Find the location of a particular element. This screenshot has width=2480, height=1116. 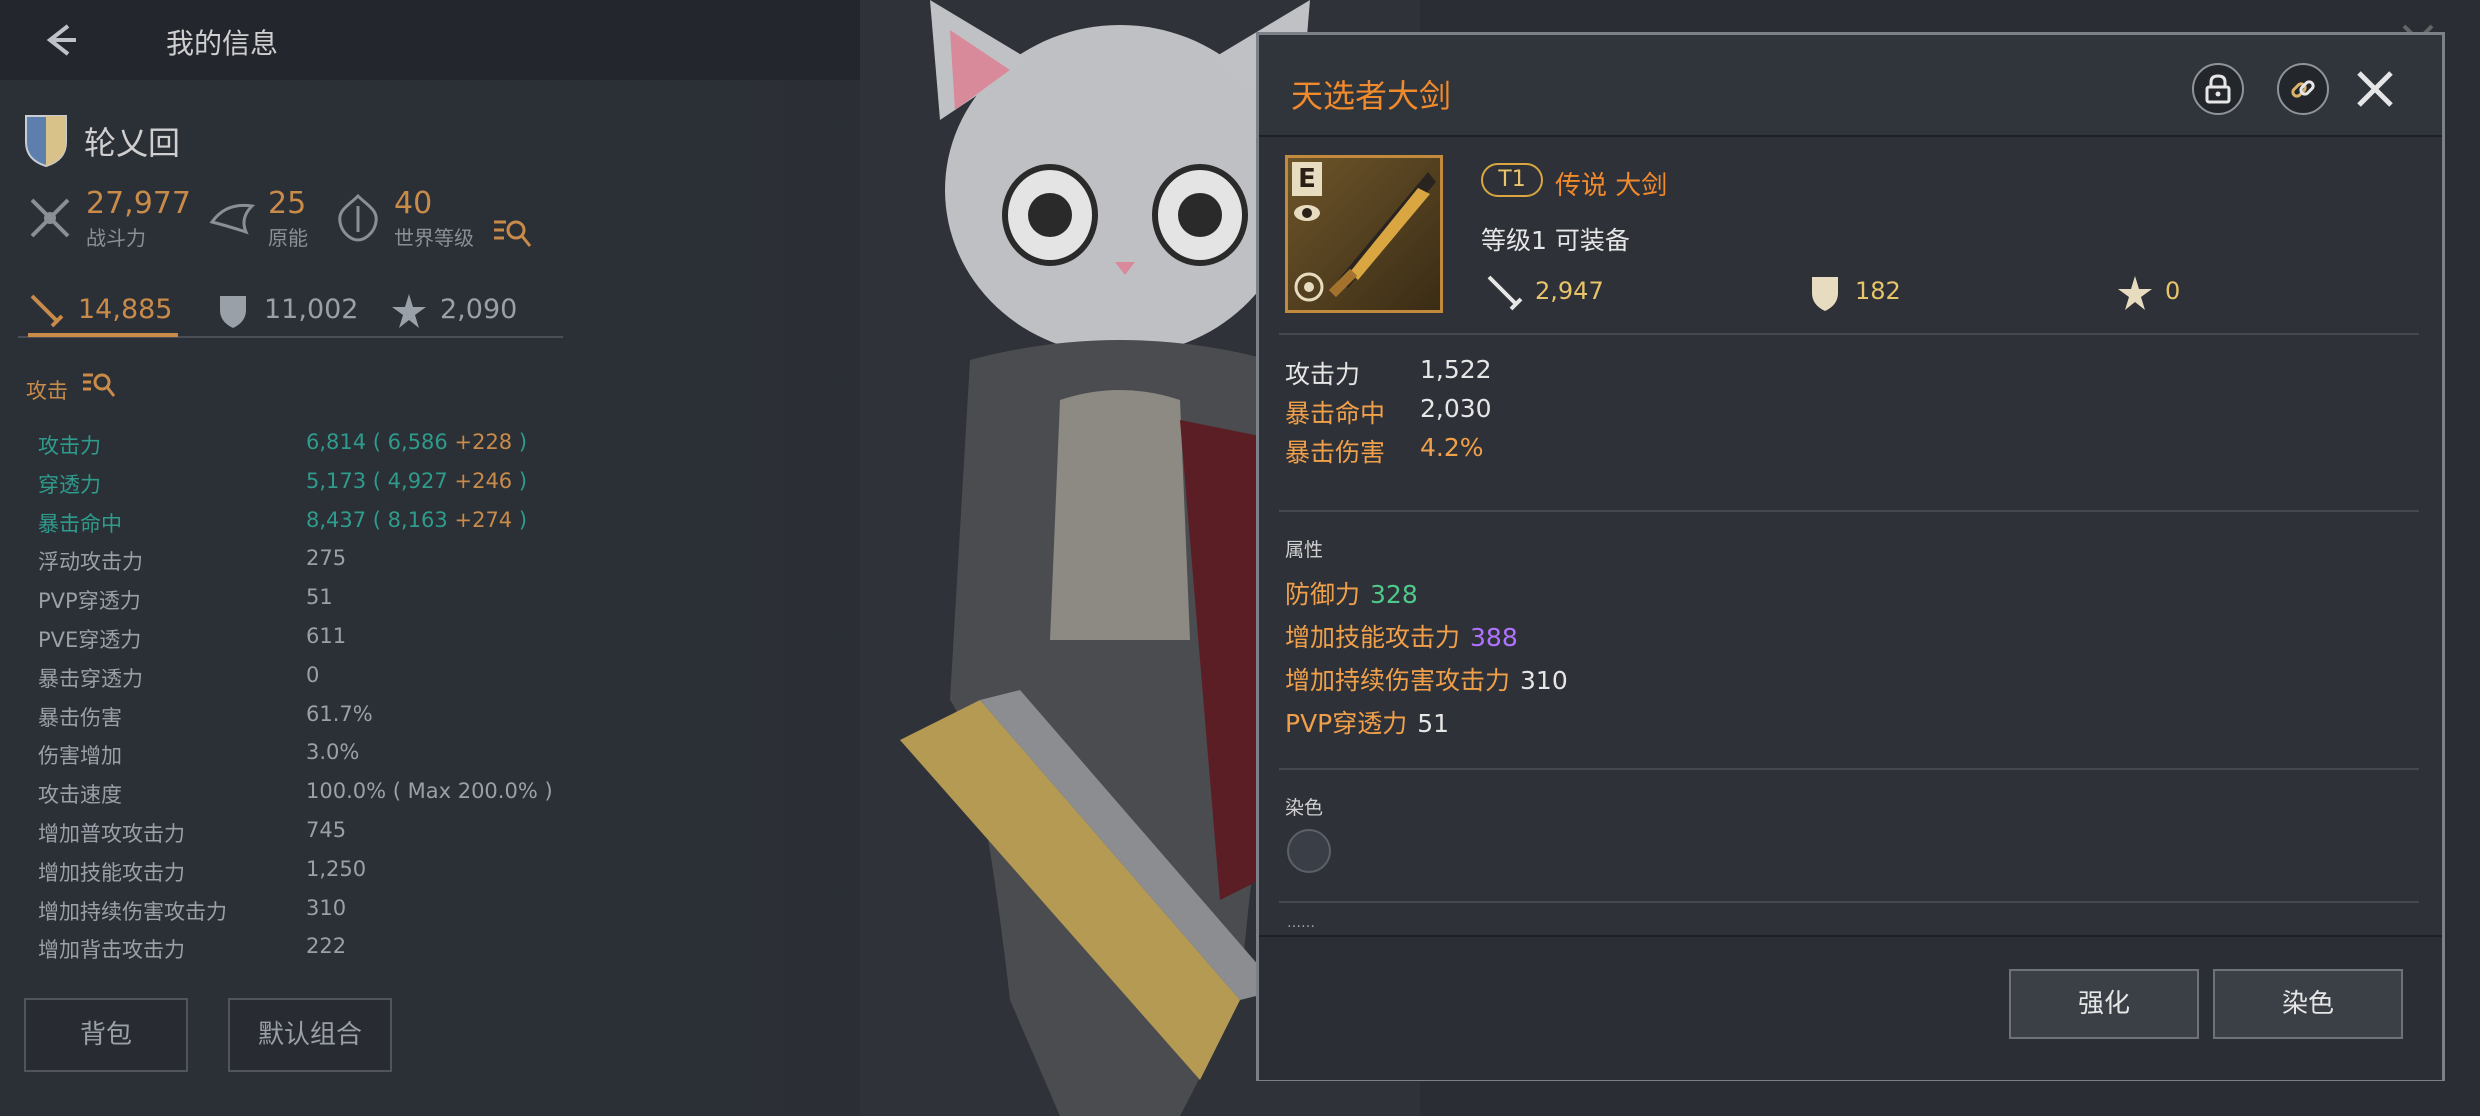

stat-label: 暴击穿透力 is located at coordinates (90, 678).